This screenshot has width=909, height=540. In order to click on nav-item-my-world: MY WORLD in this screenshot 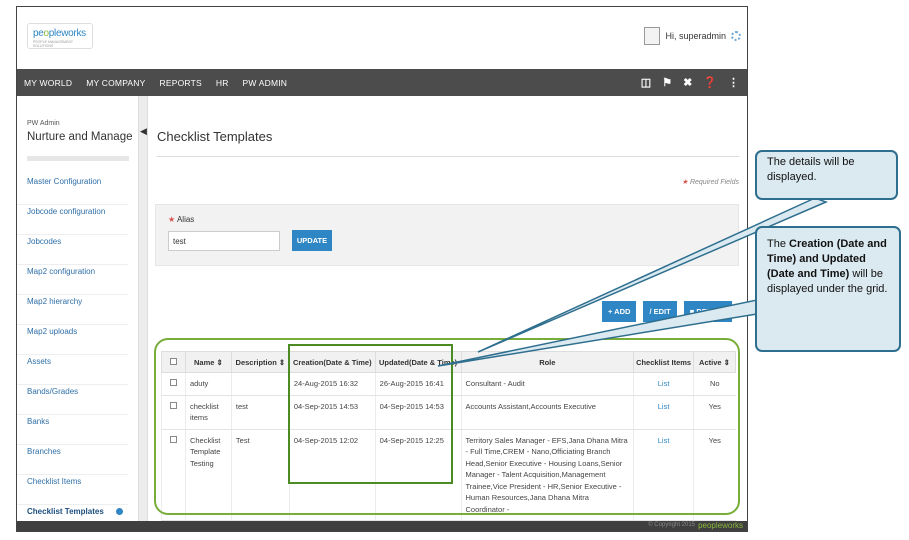, I will do `click(48, 83)`.